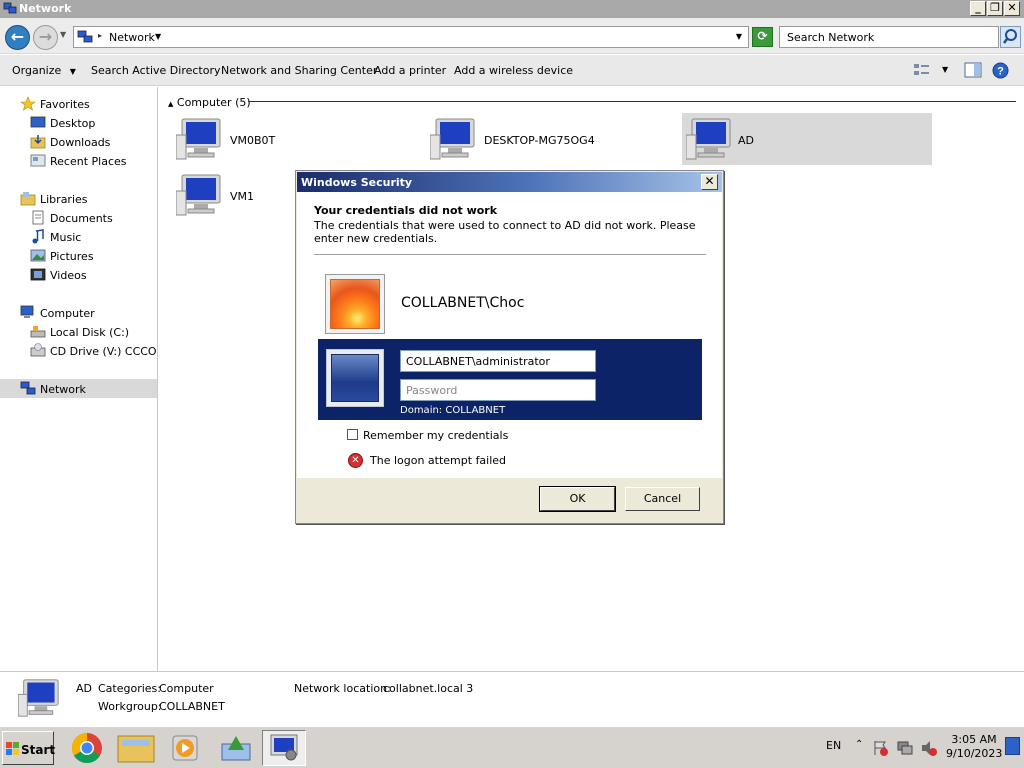 Image resolution: width=1024 pixels, height=768 pixels. I want to click on nav-network-label: Network, so click(63, 389).